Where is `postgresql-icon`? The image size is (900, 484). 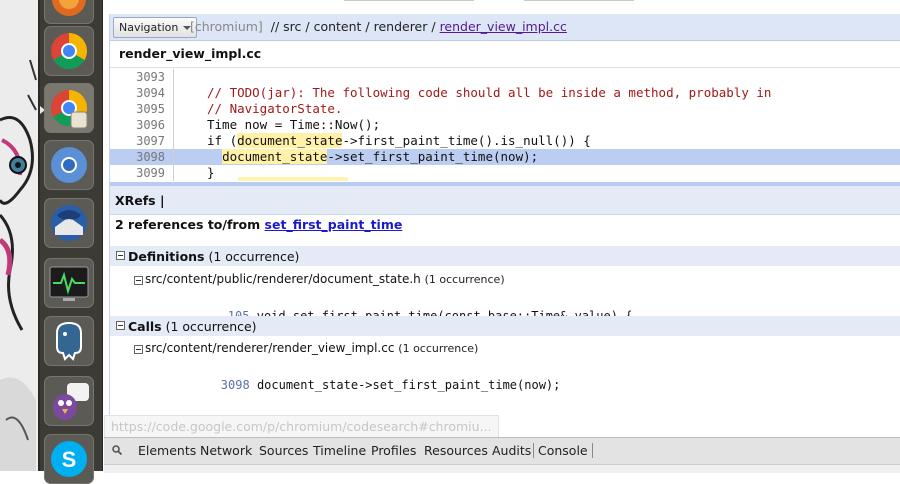
postgresql-icon is located at coordinates (69, 341).